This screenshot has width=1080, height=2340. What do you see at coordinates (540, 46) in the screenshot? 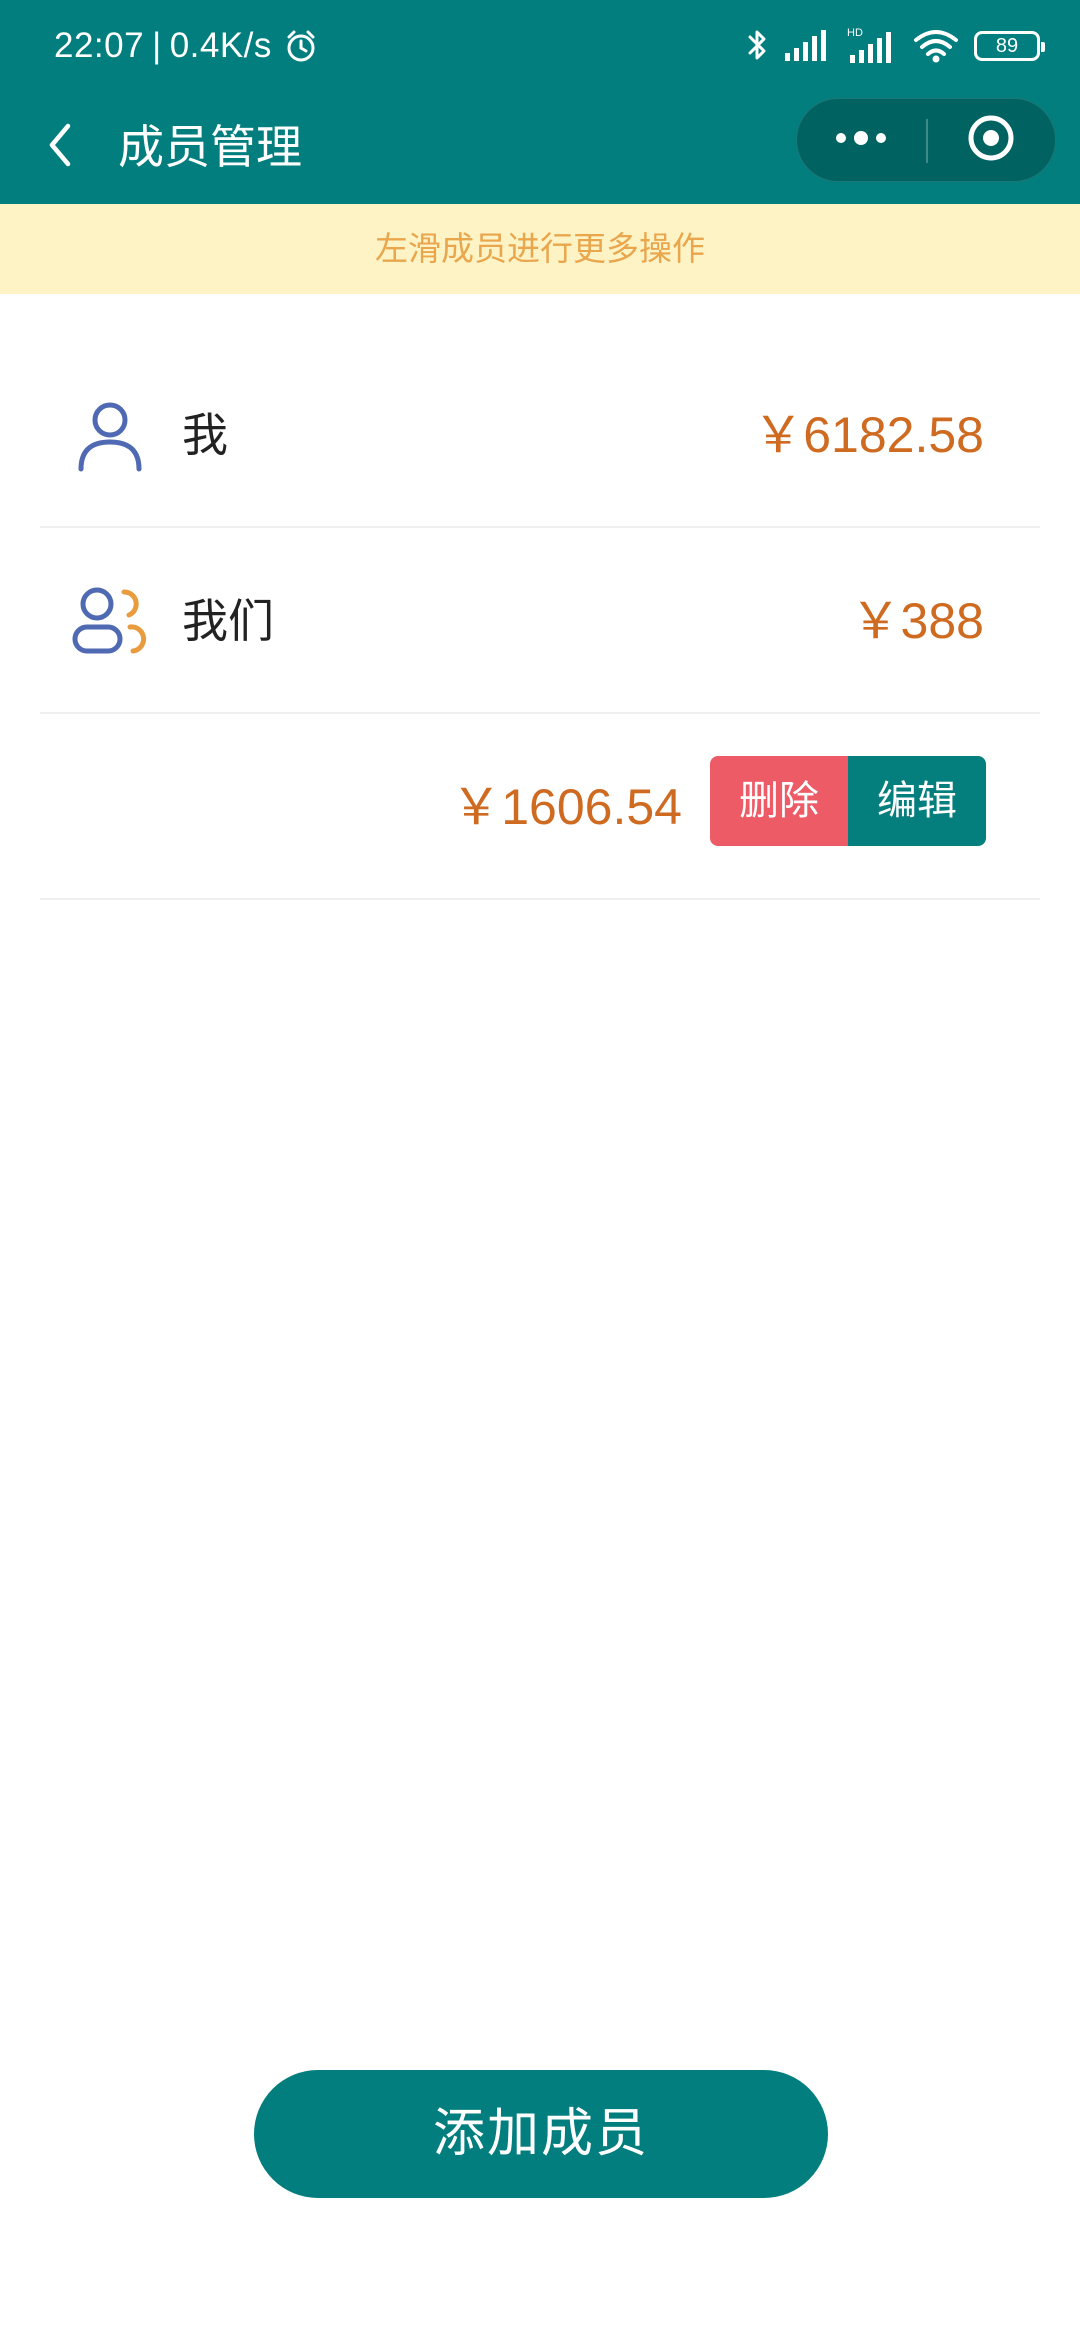
I see `status-bar: 22:07 | 0.4K/s HD 89` at bounding box center [540, 46].